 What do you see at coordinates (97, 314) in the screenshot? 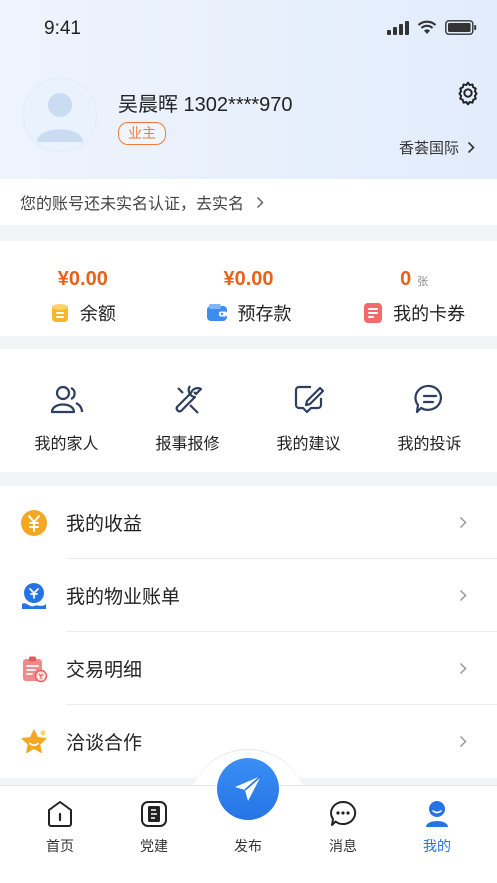
I see `balance-label: 余额` at bounding box center [97, 314].